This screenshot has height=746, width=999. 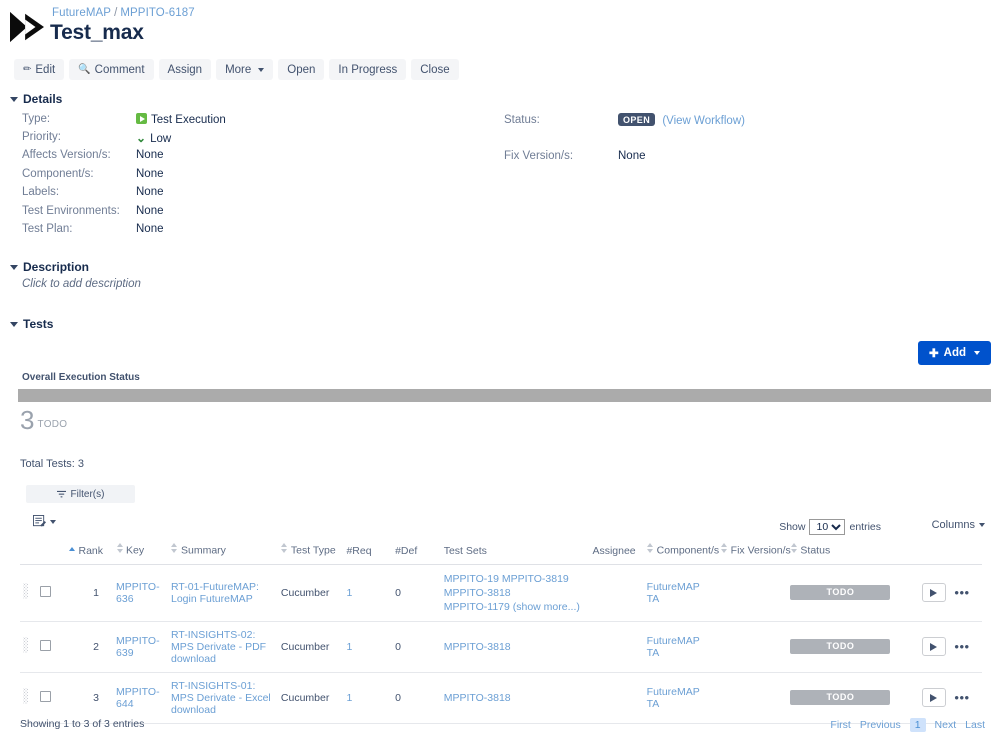 I want to click on test-set-link: MPPITO-19 MPPITO-3819, so click(x=506, y=579).